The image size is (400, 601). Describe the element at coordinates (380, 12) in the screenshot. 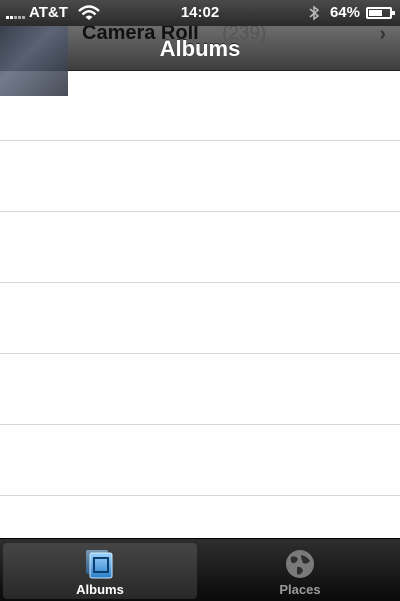

I see `battery-icon` at that location.